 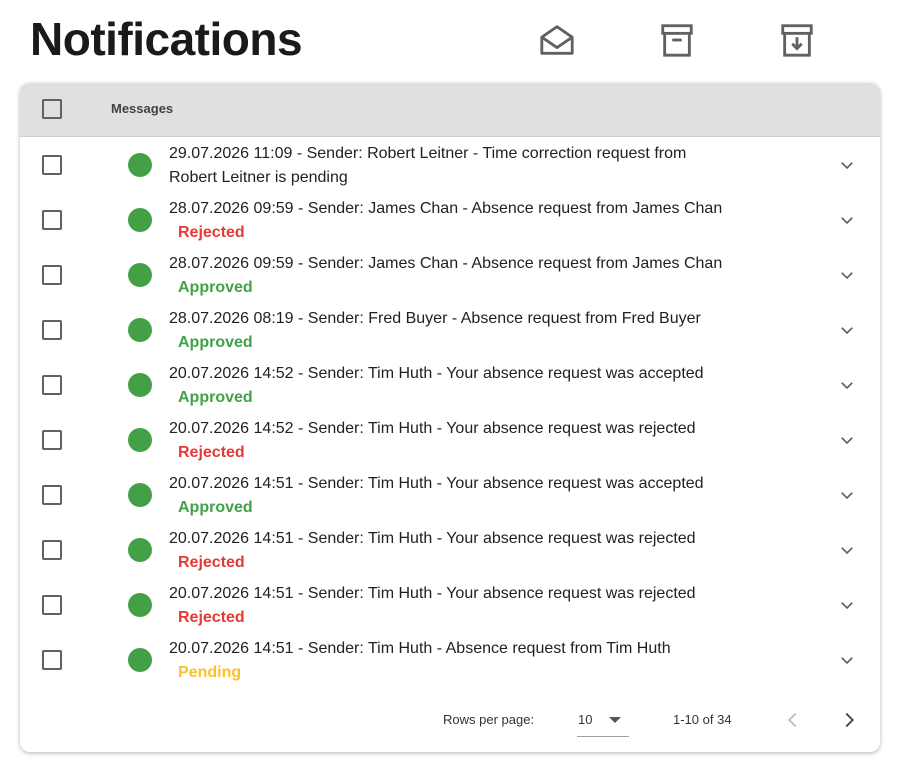 I want to click on page-title: Notifications, so click(x=166, y=39).